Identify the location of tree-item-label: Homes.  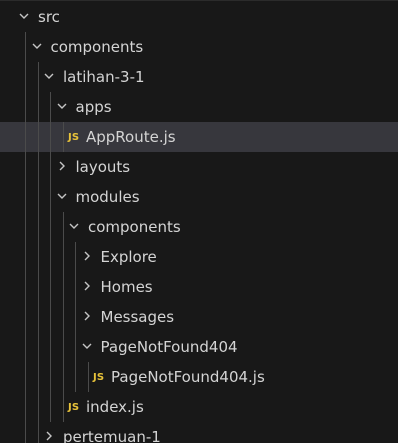
(126, 287).